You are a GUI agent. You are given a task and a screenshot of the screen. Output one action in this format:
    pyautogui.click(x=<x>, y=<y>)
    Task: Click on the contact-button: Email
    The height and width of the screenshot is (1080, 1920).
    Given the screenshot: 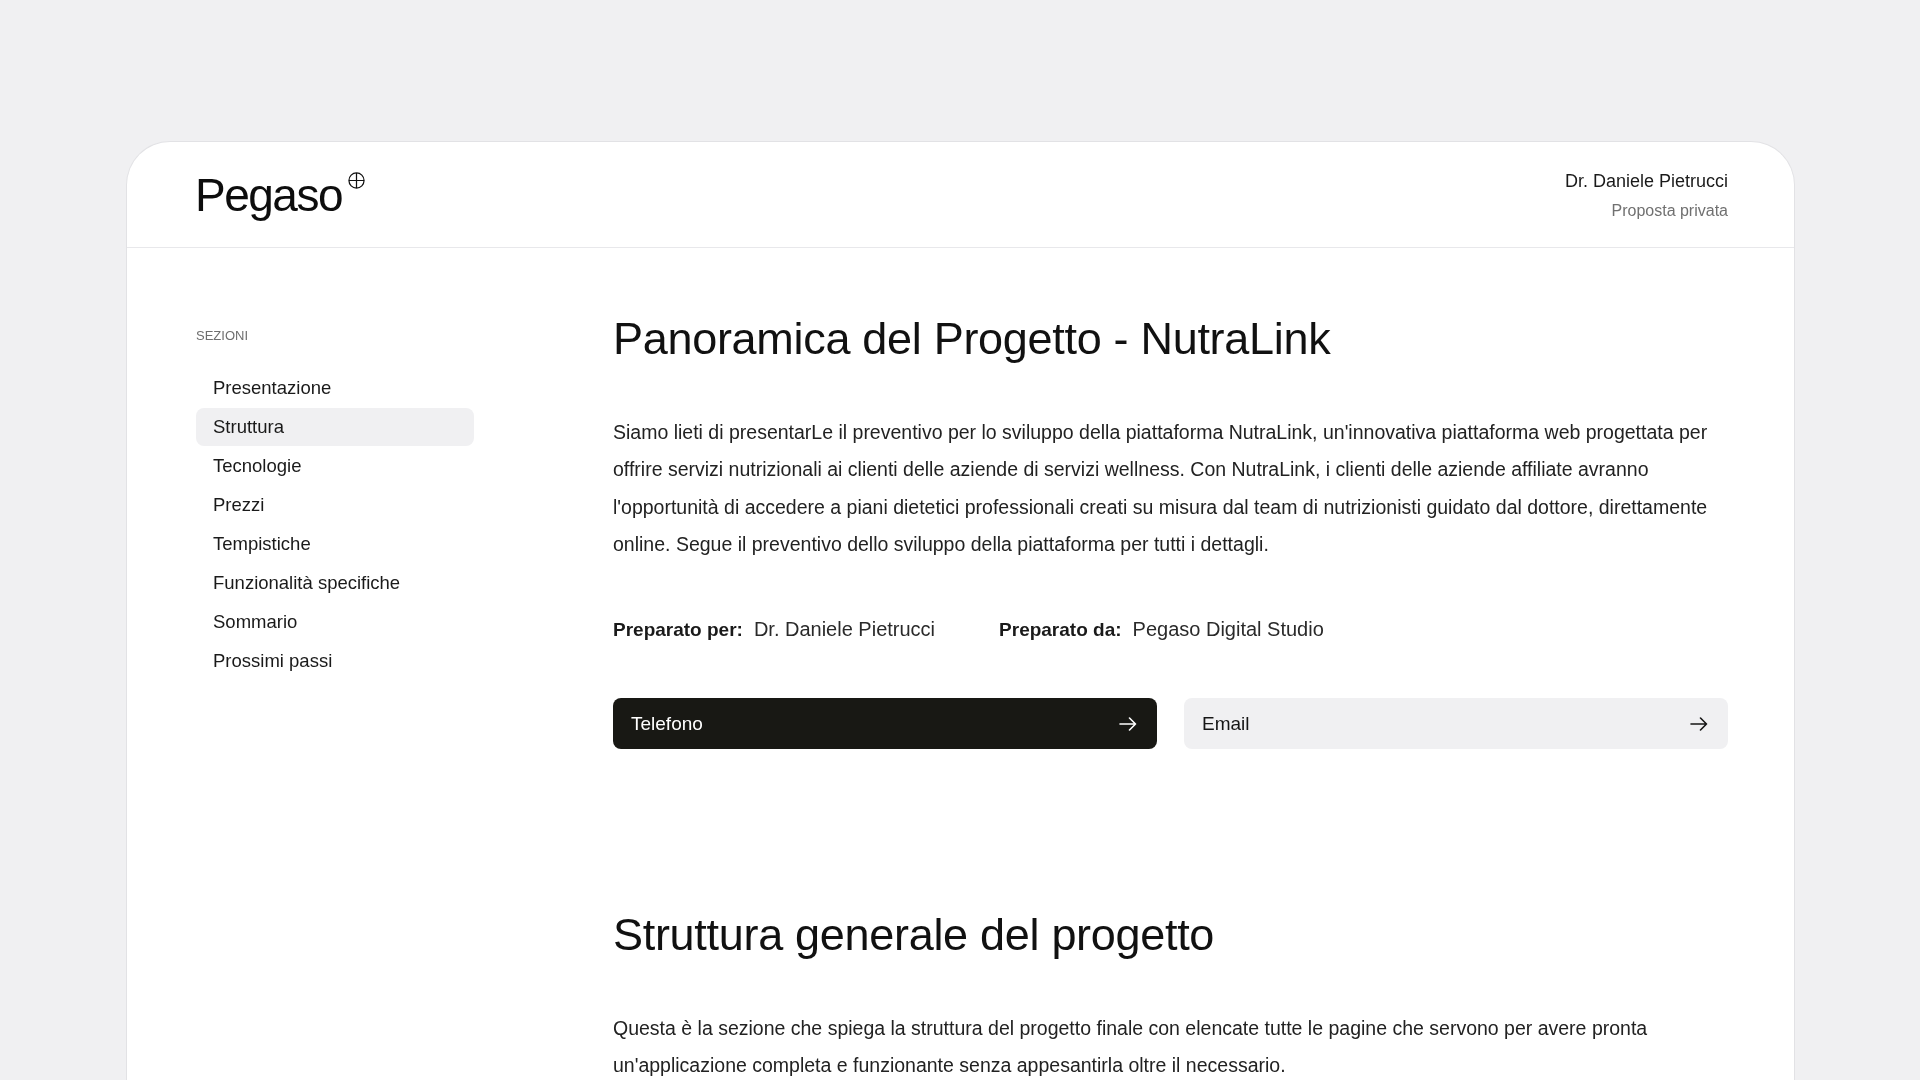 What is the action you would take?
    pyautogui.click(x=1456, y=724)
    